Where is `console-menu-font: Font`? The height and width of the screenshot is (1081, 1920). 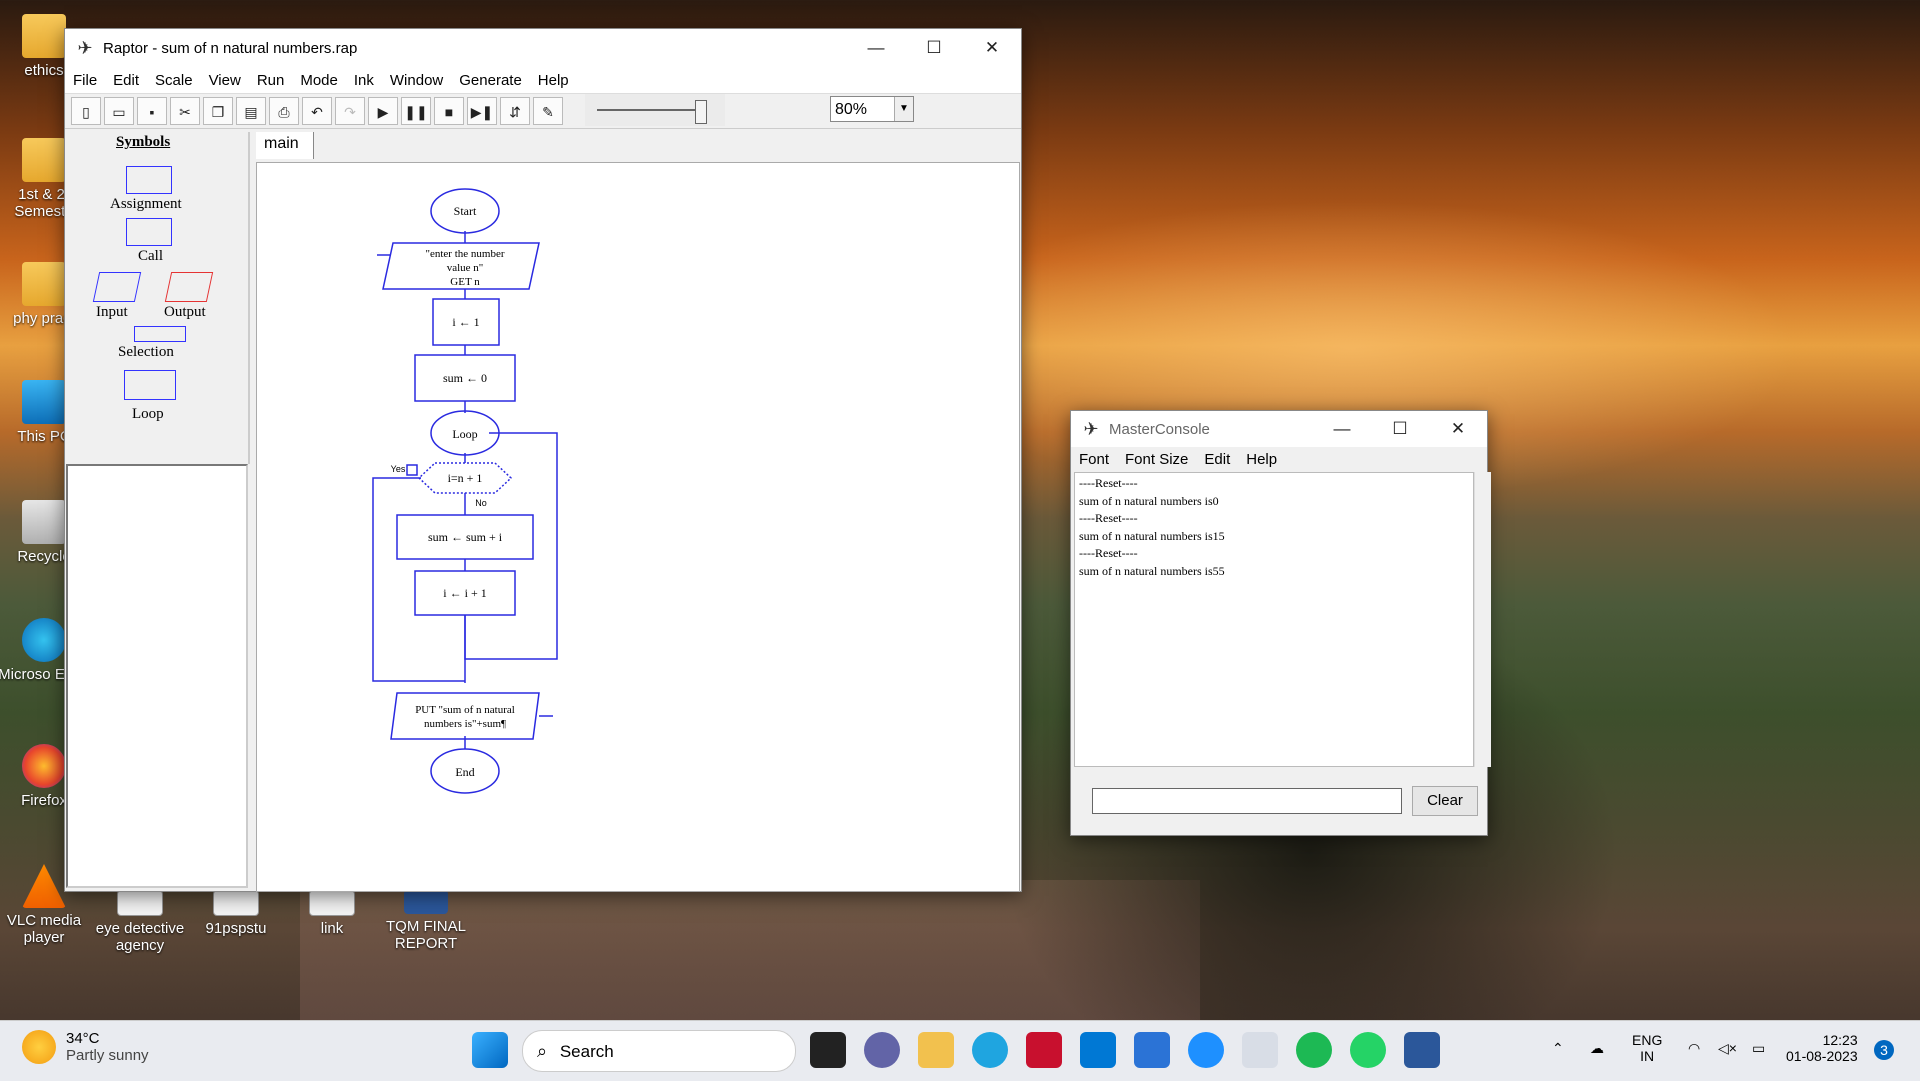
console-menu-font: Font is located at coordinates (1094, 459).